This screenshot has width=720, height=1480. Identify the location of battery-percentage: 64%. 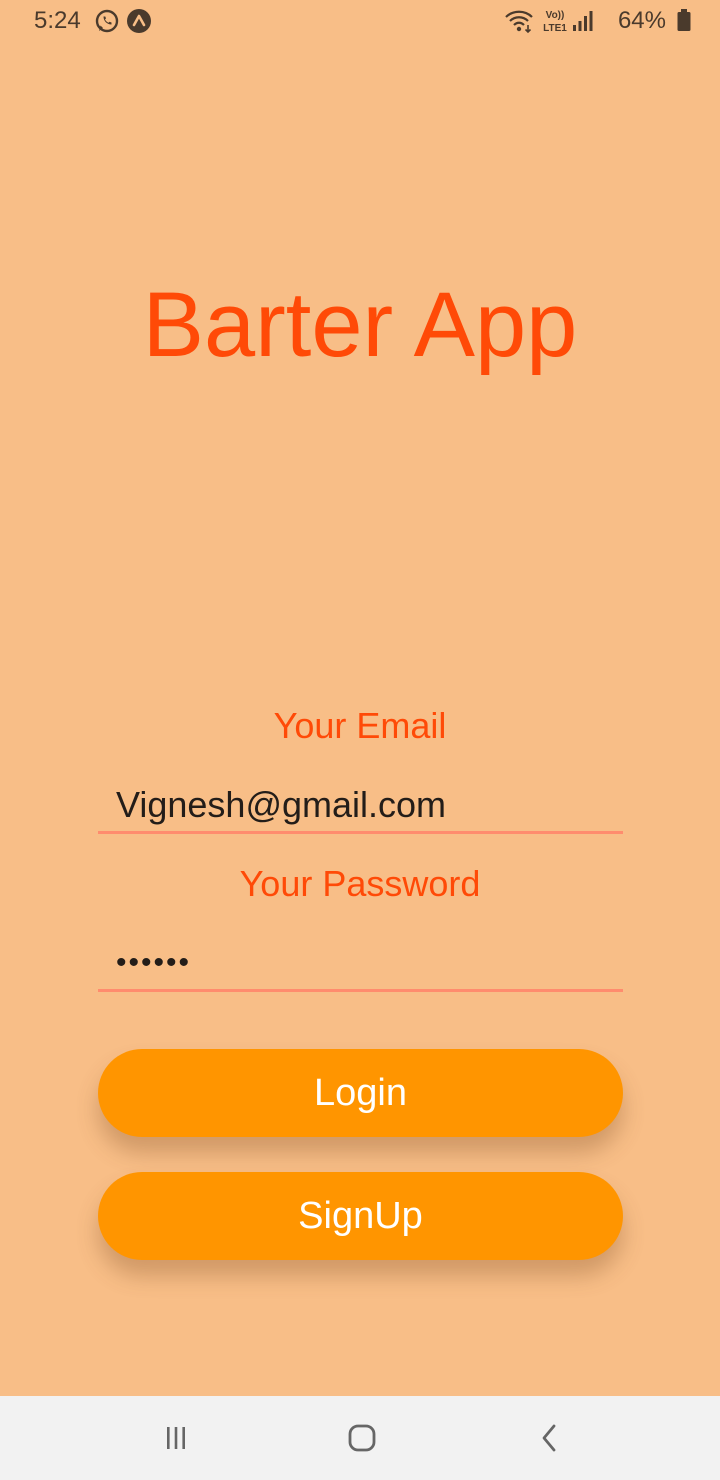
(641, 20).